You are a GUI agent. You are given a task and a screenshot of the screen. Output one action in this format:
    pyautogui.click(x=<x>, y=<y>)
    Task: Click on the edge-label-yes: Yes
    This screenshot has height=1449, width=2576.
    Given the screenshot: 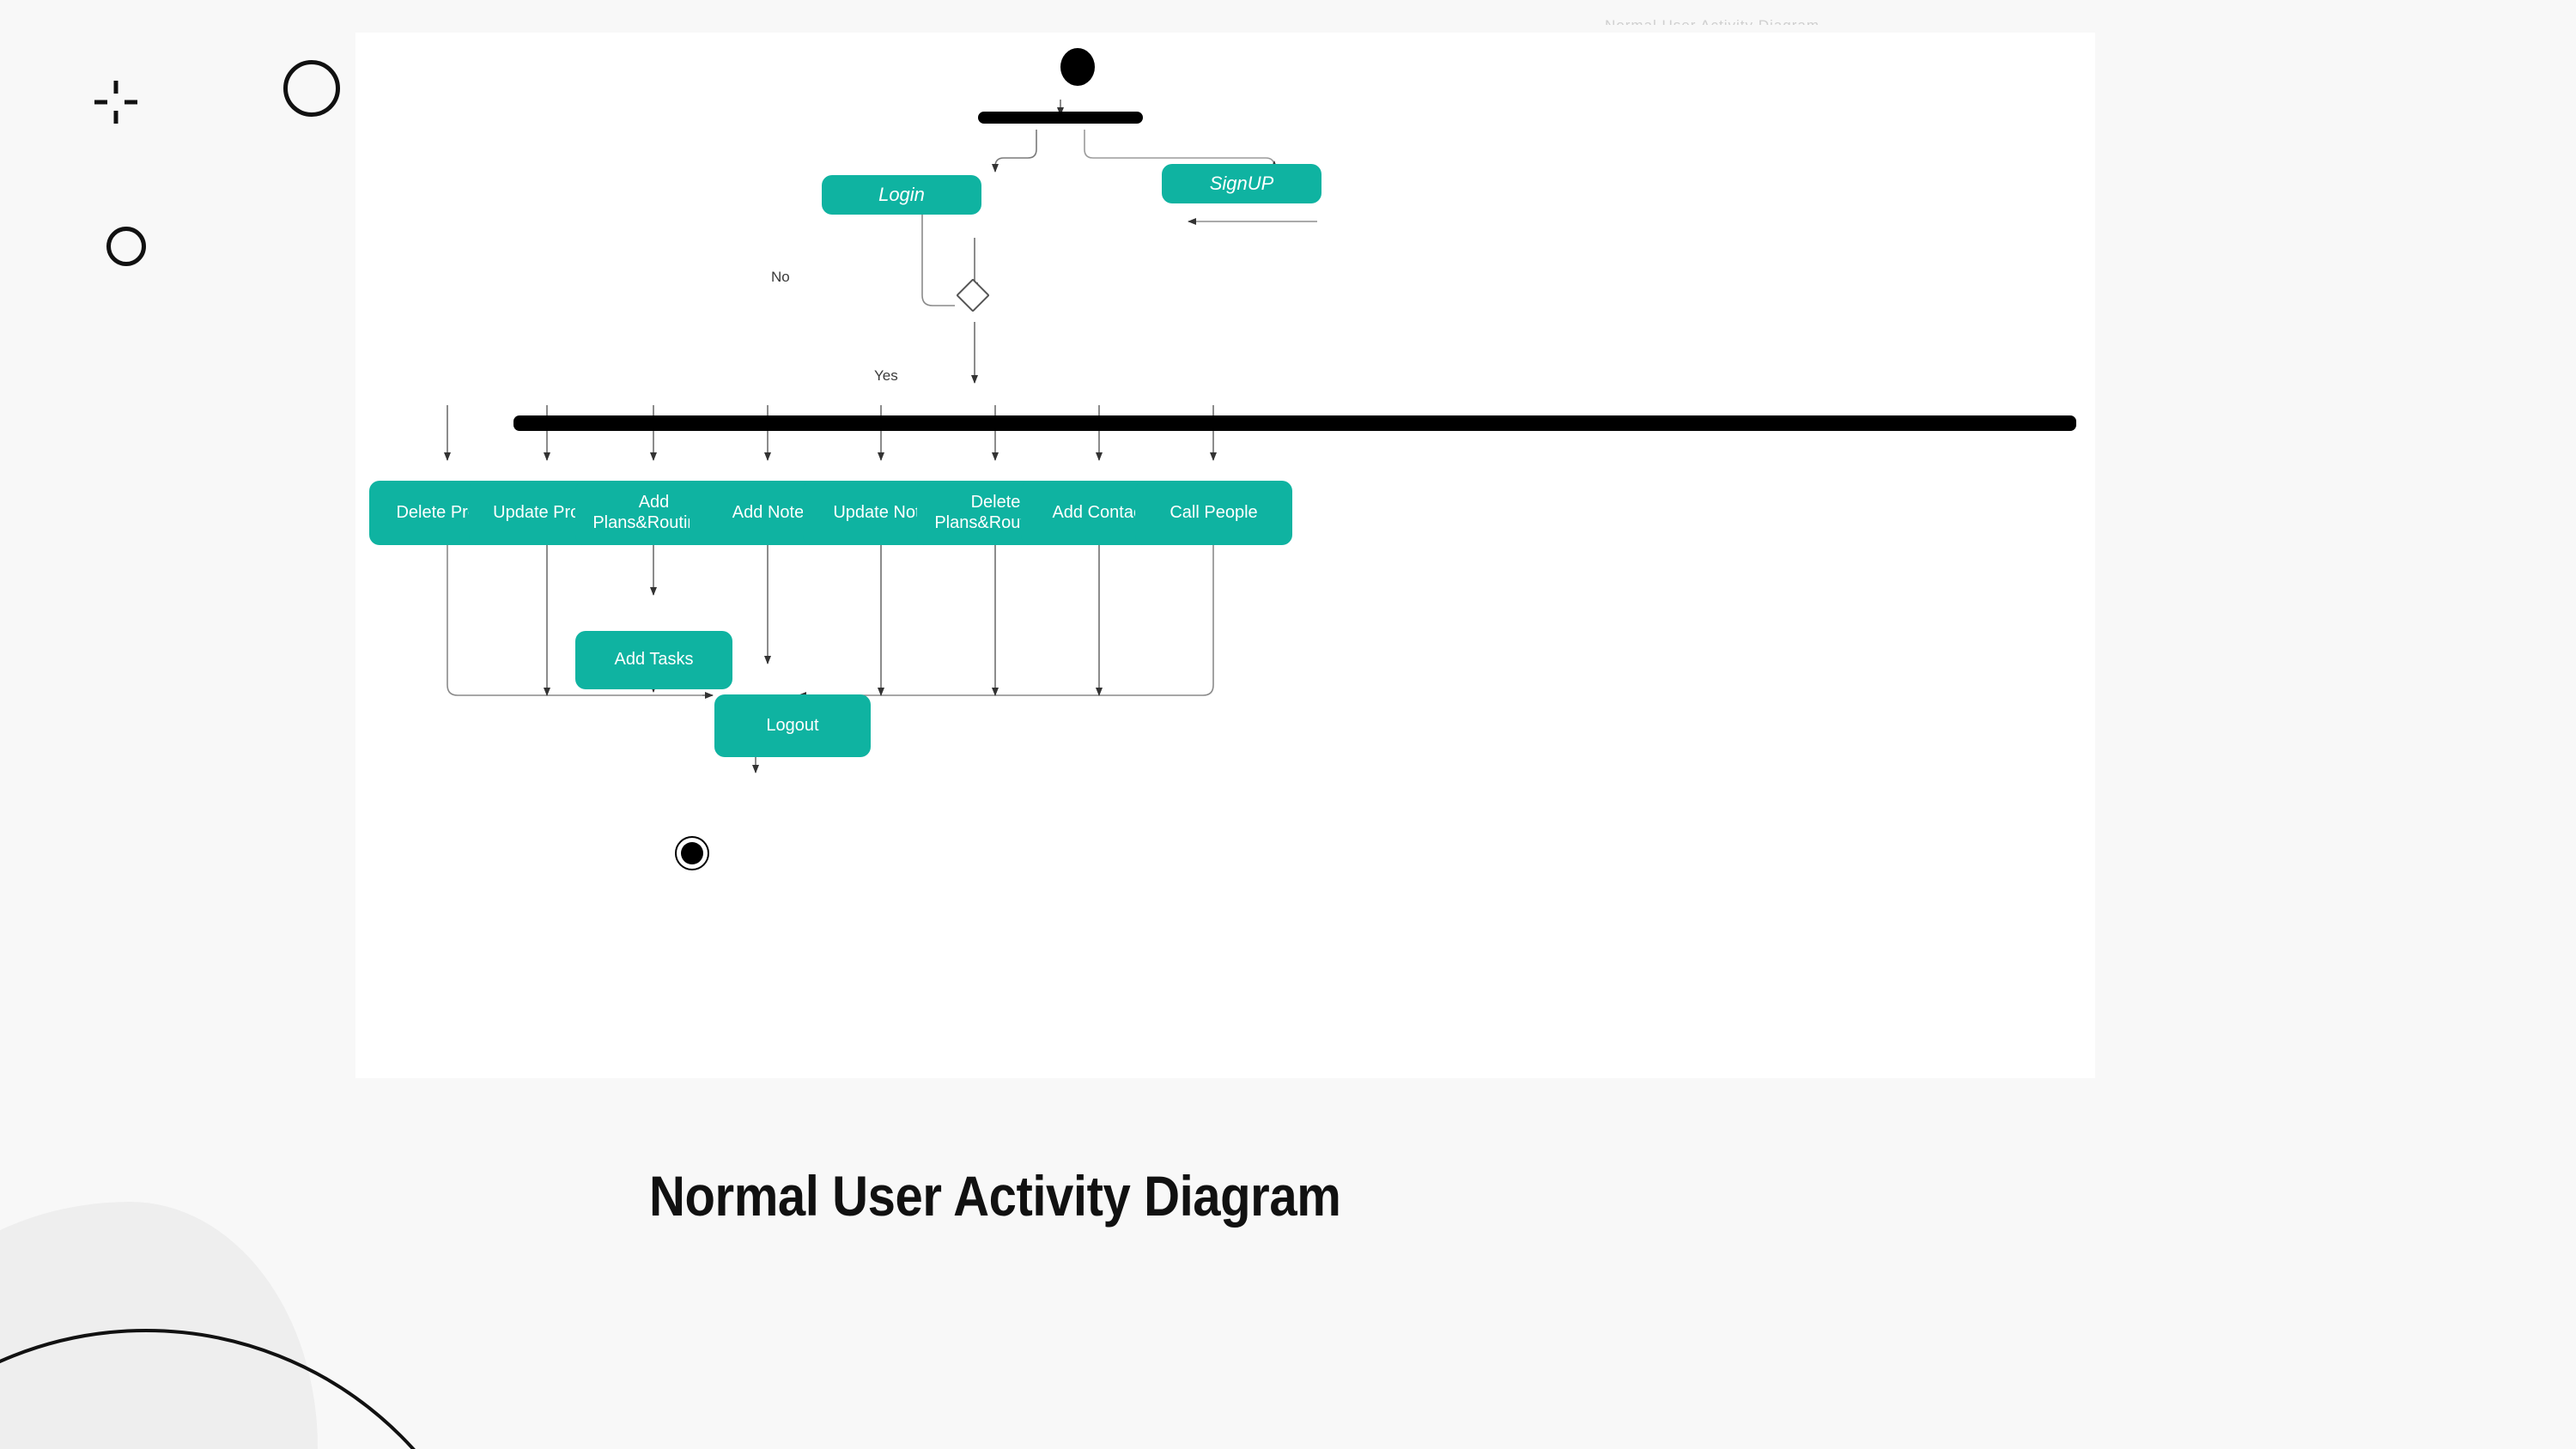 What is the action you would take?
    pyautogui.click(x=886, y=375)
    